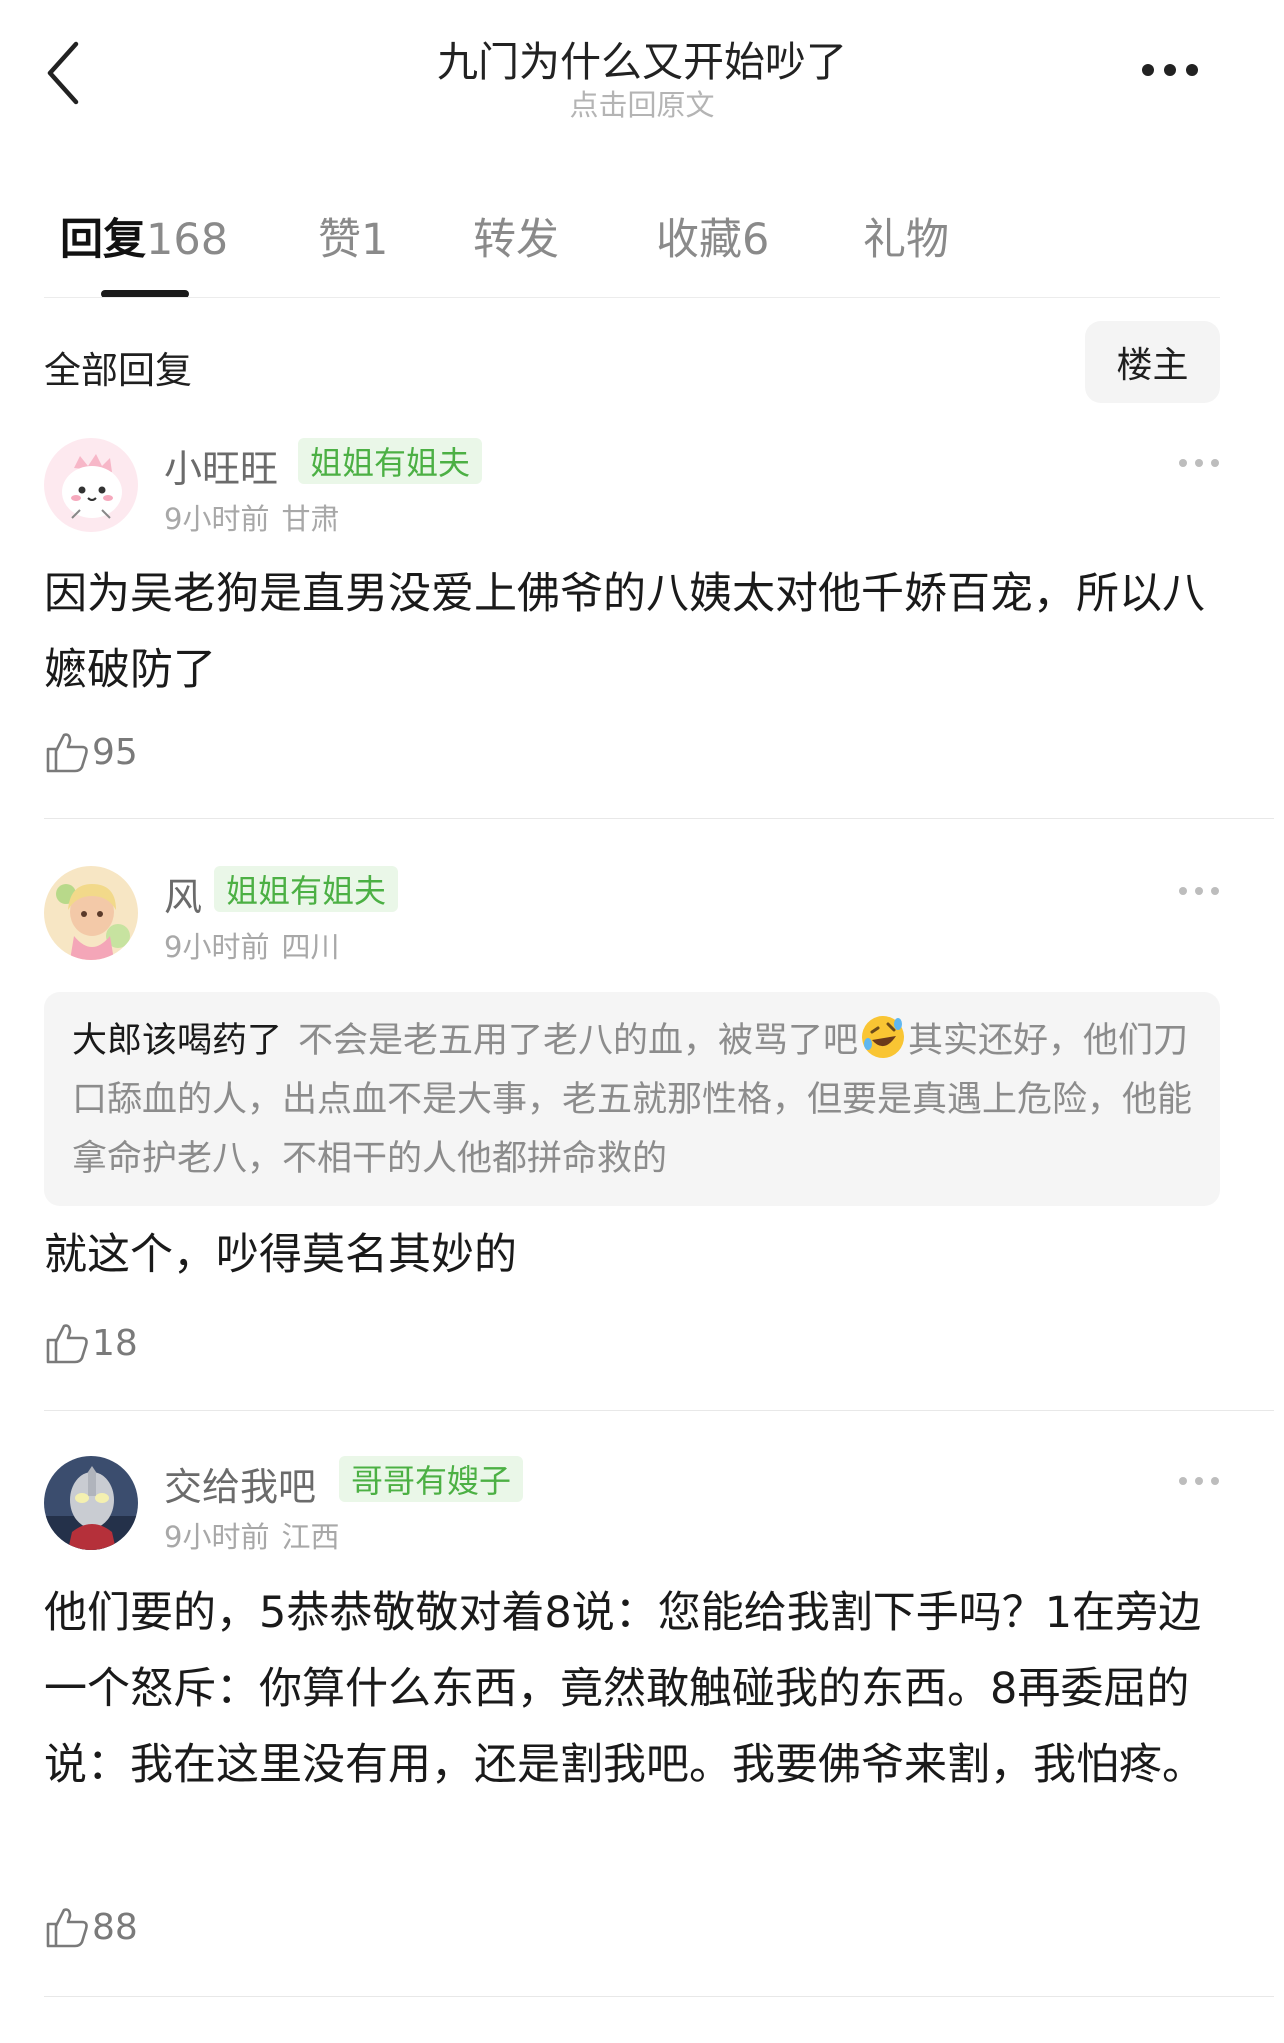 The width and height of the screenshot is (1284, 2043). What do you see at coordinates (431, 1479) in the screenshot?
I see `user-badge: 哥哥有嫂子` at bounding box center [431, 1479].